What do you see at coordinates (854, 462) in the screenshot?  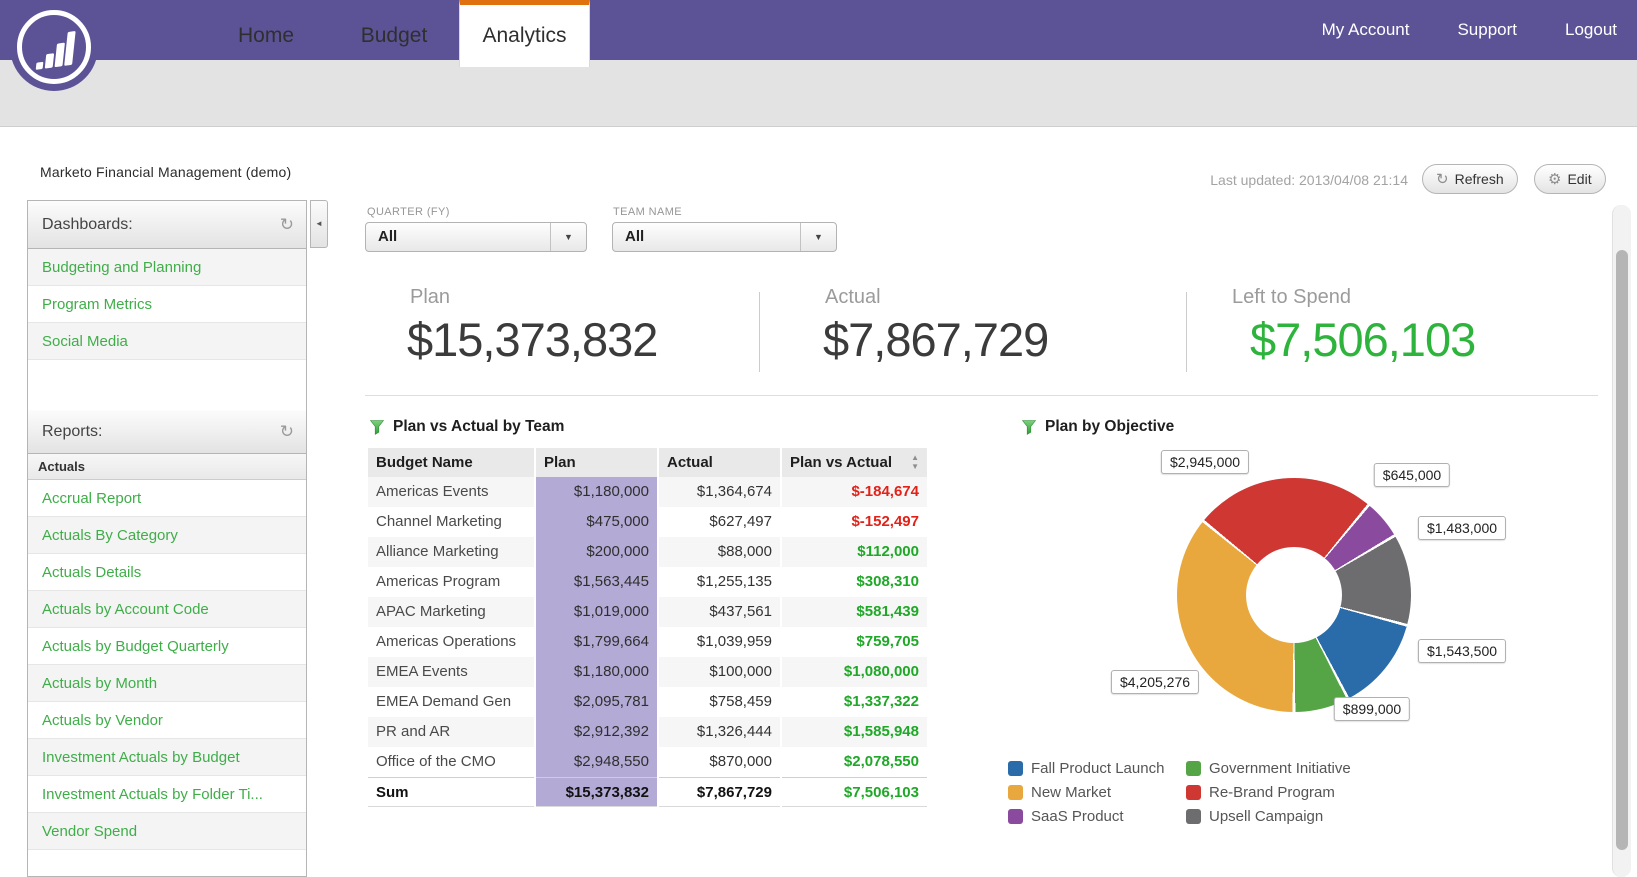 I see `column-header-plan-vs-actual: Plan vs Actual ▲ ▼` at bounding box center [854, 462].